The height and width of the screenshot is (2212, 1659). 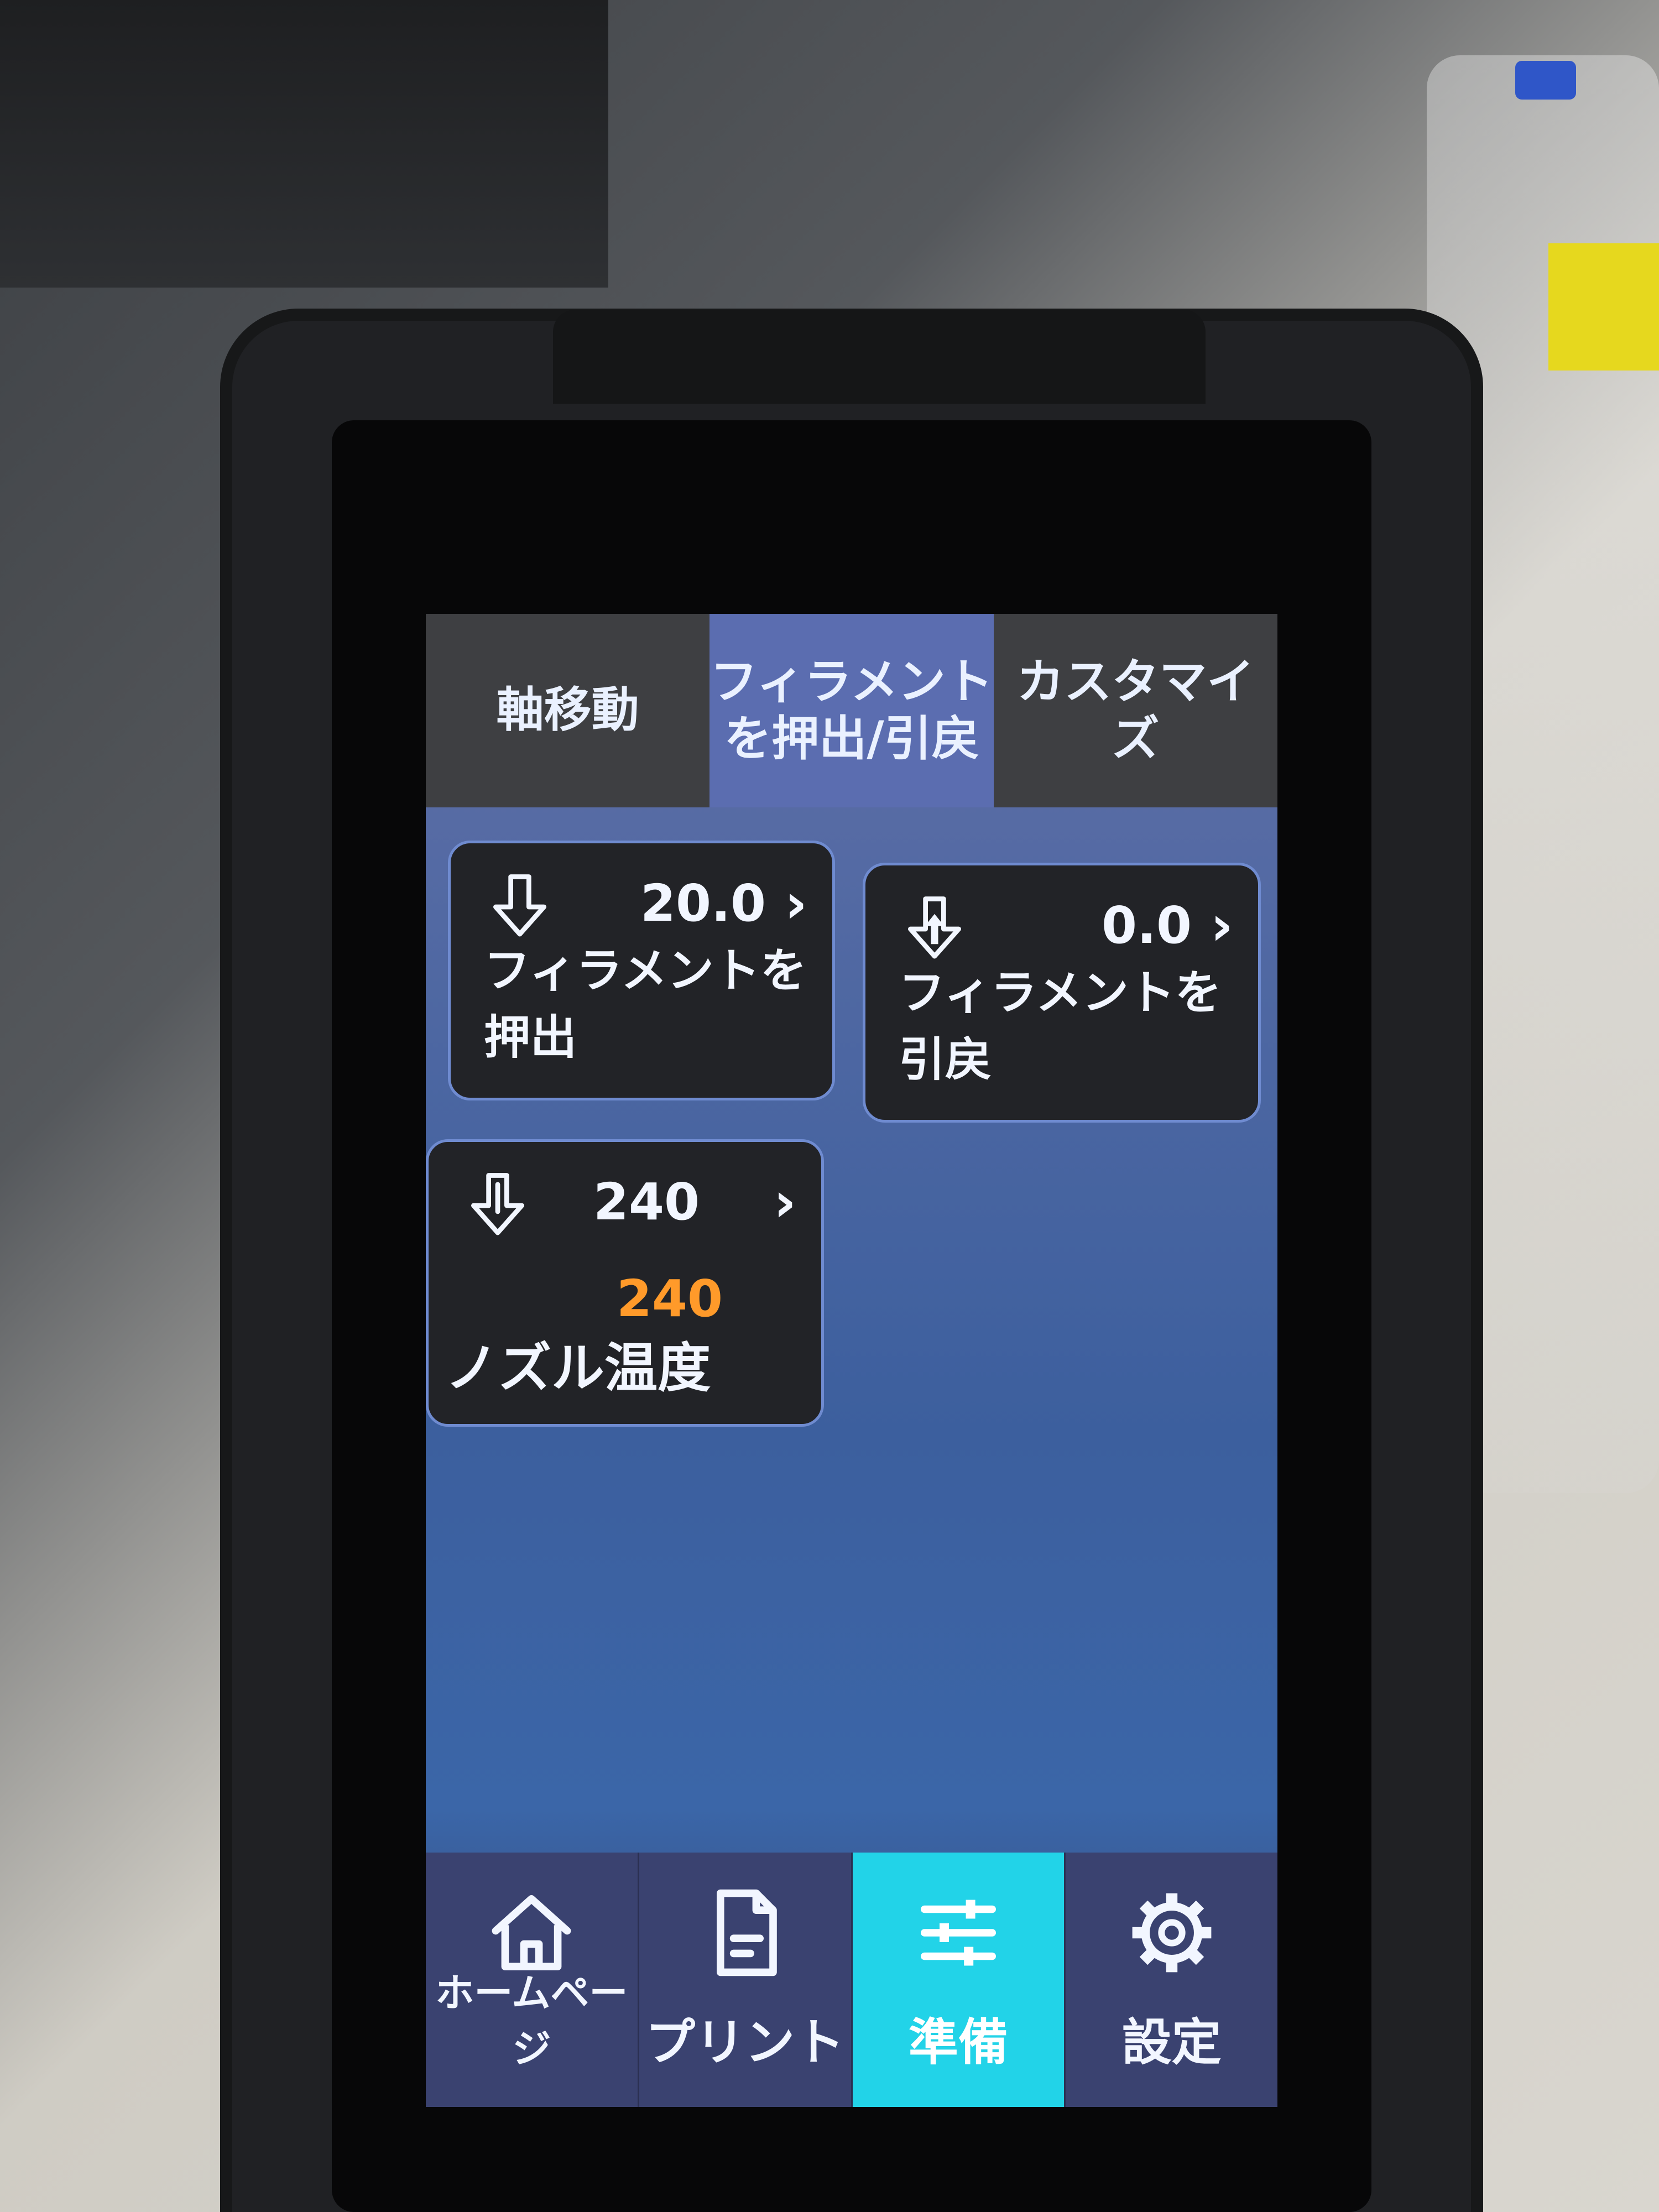 I want to click on retract-card: 0.0 › フィラメントを引戻, so click(x=1062, y=993).